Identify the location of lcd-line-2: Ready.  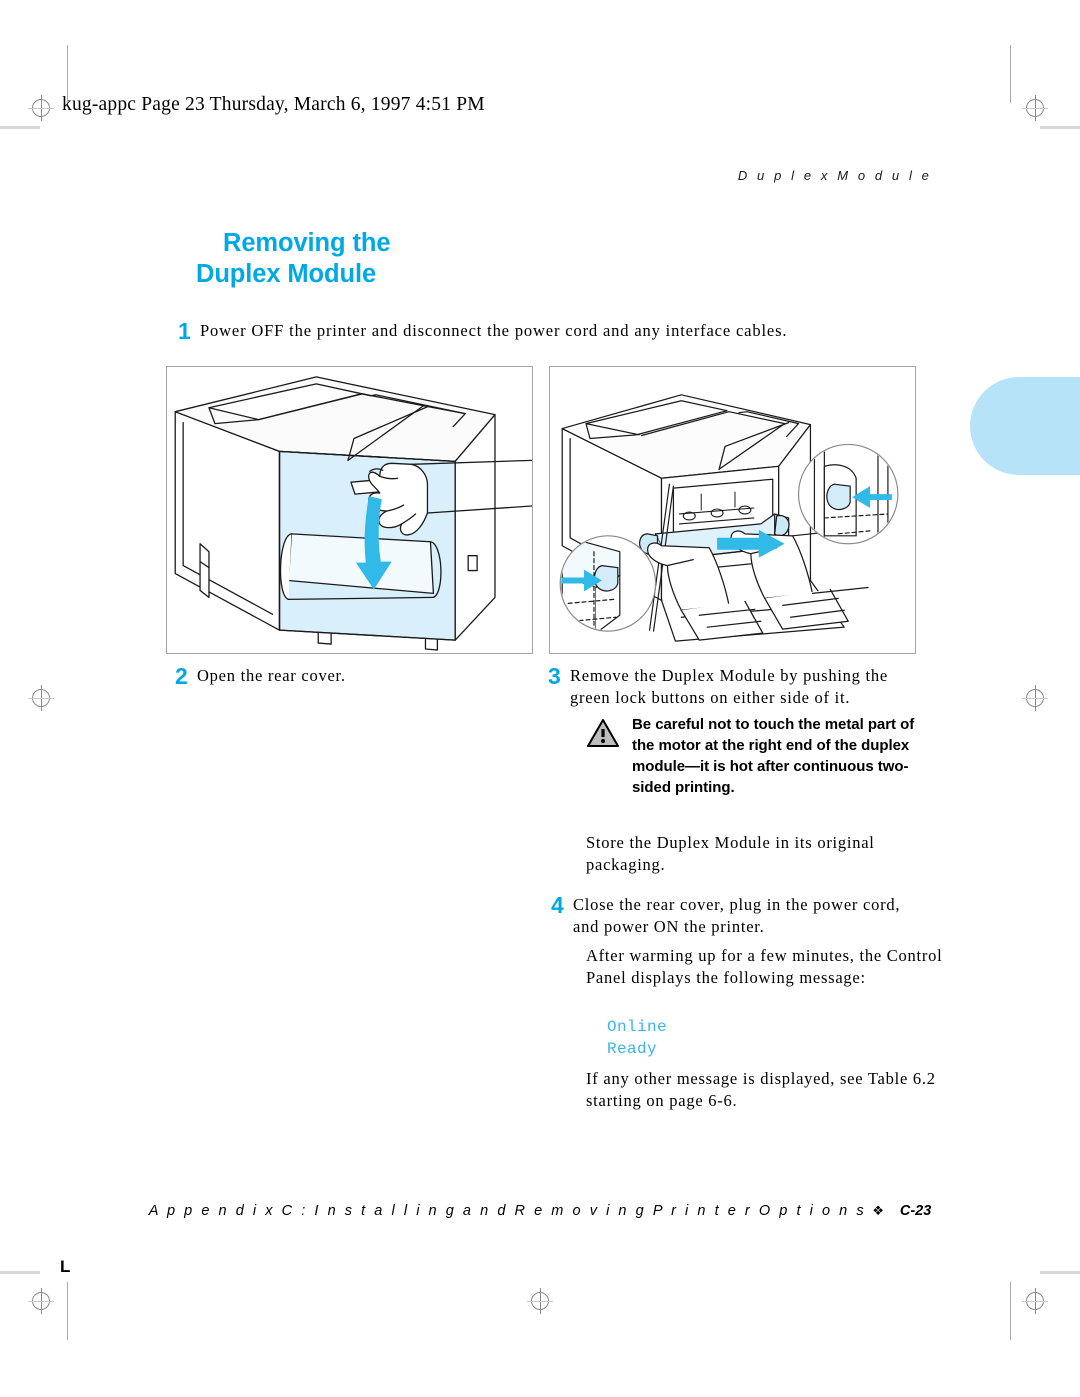
(632, 1048).